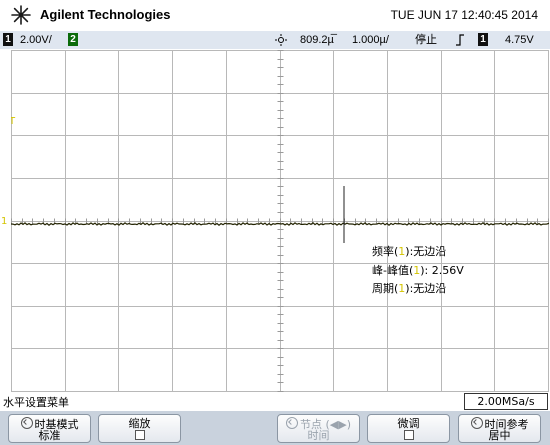 The image size is (550, 445). What do you see at coordinates (36, 40) in the screenshot?
I see `ch1-scale: 2.00V/` at bounding box center [36, 40].